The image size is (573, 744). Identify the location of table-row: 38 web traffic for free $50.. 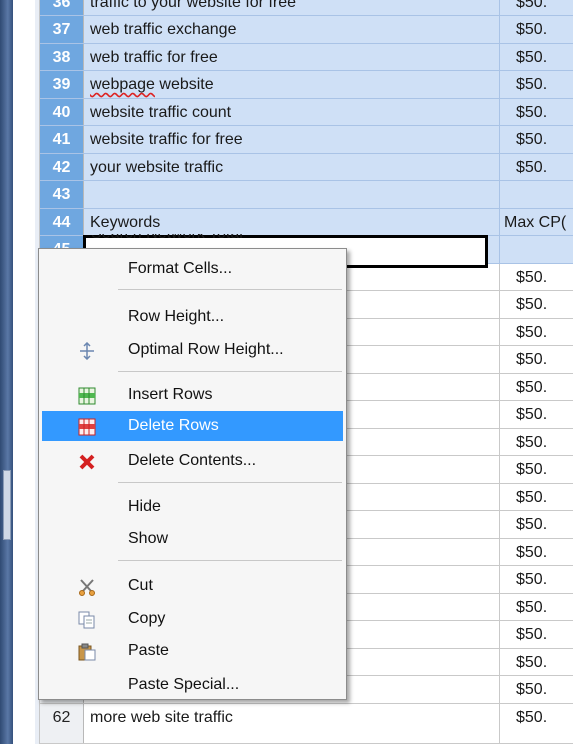
(306, 57).